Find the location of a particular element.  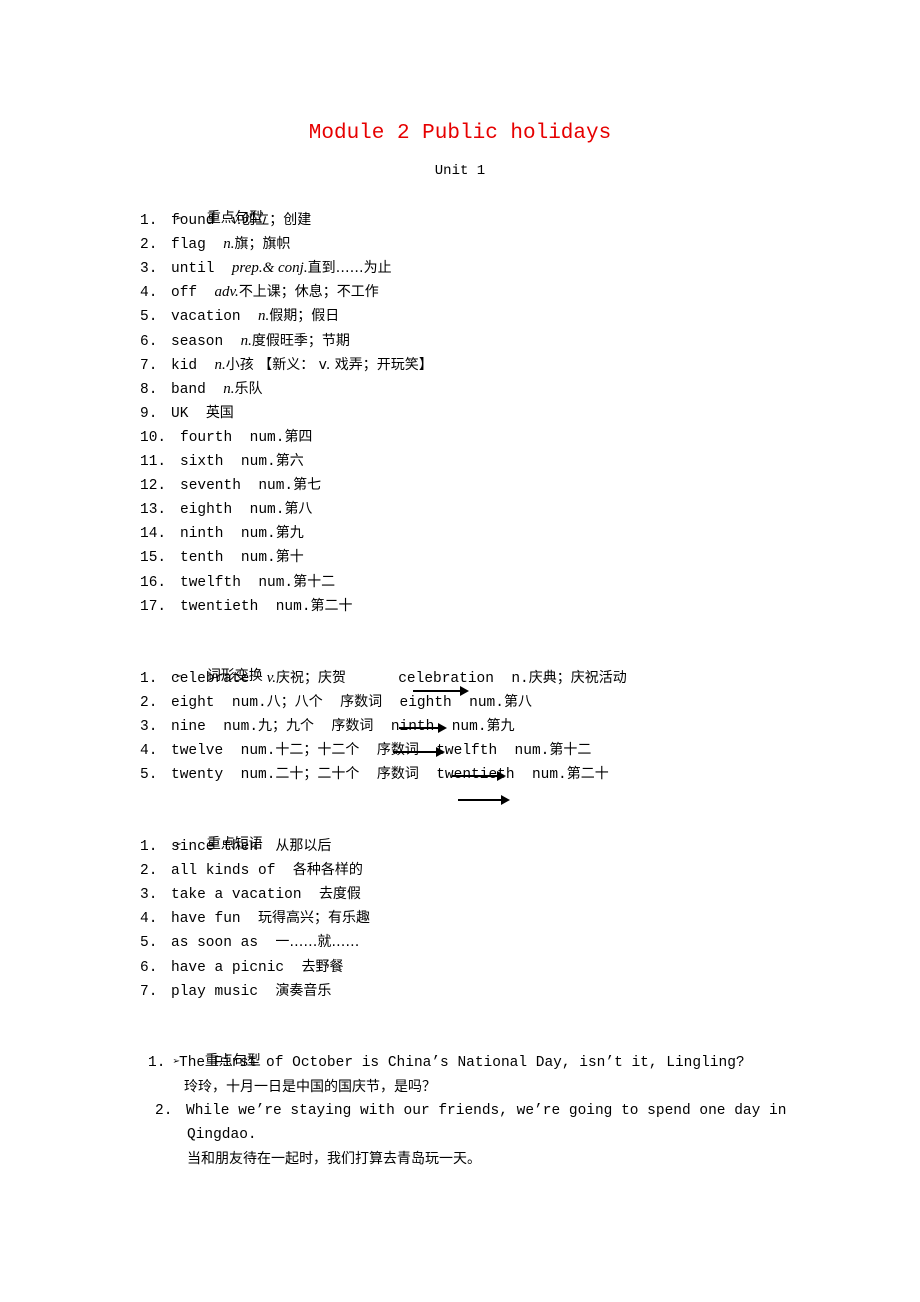

vocab-meaning: 第四 is located at coordinates (298, 436).